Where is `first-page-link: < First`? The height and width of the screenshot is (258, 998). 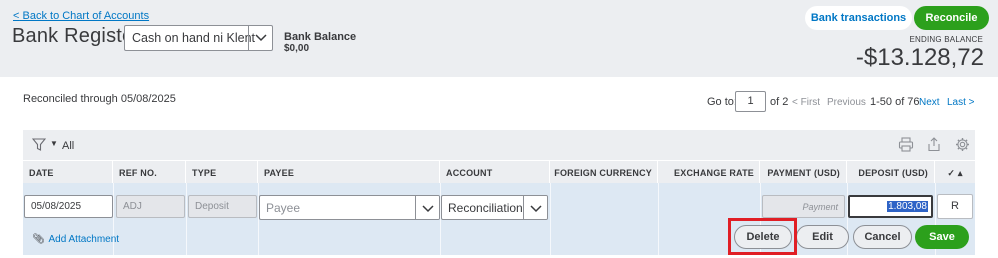 first-page-link: < First is located at coordinates (806, 102).